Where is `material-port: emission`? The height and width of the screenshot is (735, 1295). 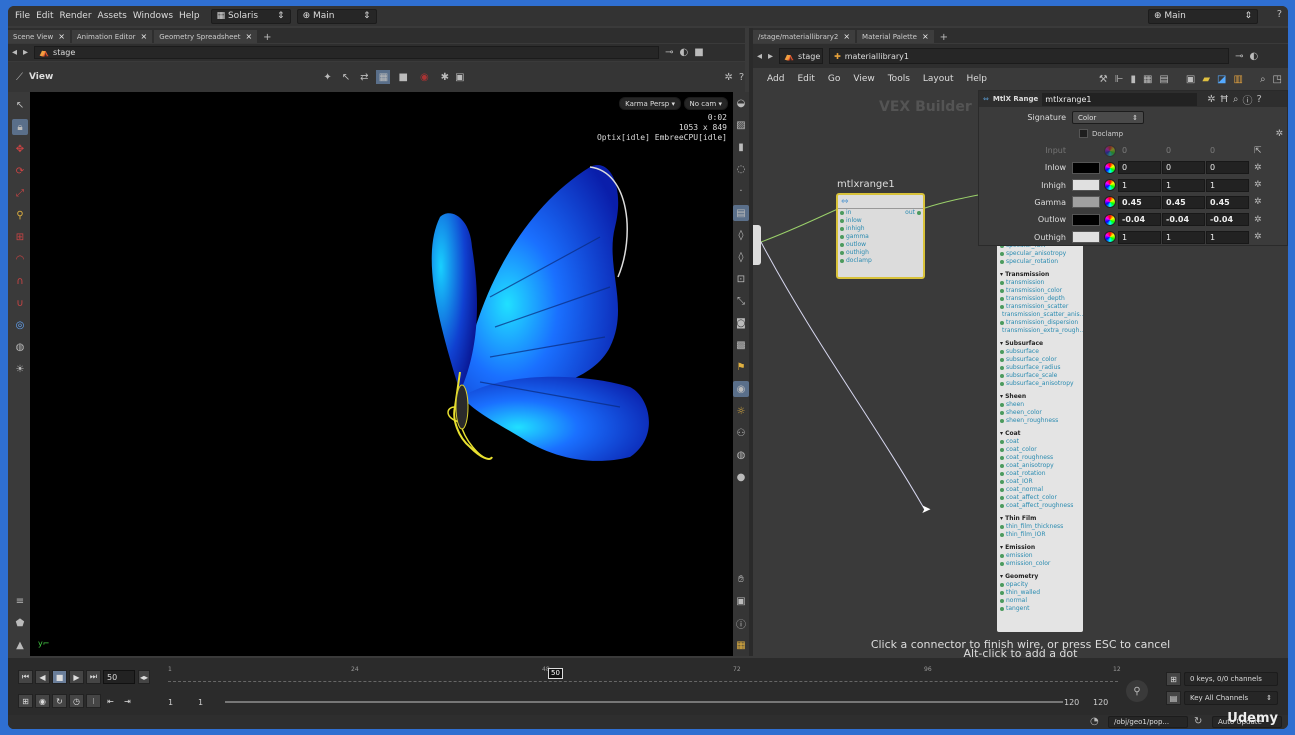 material-port: emission is located at coordinates (1040, 556).